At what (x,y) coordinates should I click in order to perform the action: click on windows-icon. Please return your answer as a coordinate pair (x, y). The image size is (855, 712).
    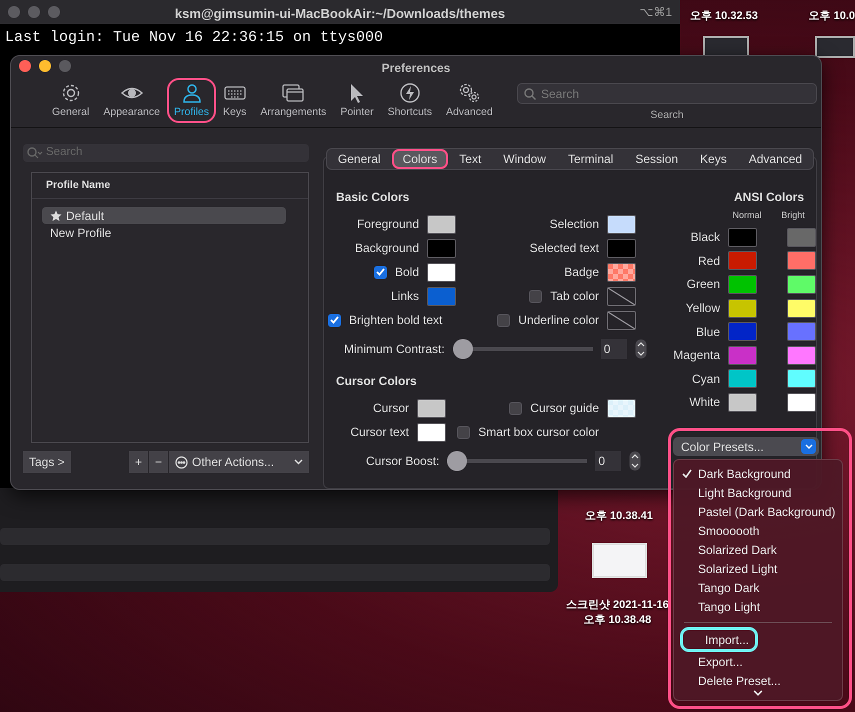
    Looking at the image, I should click on (293, 93).